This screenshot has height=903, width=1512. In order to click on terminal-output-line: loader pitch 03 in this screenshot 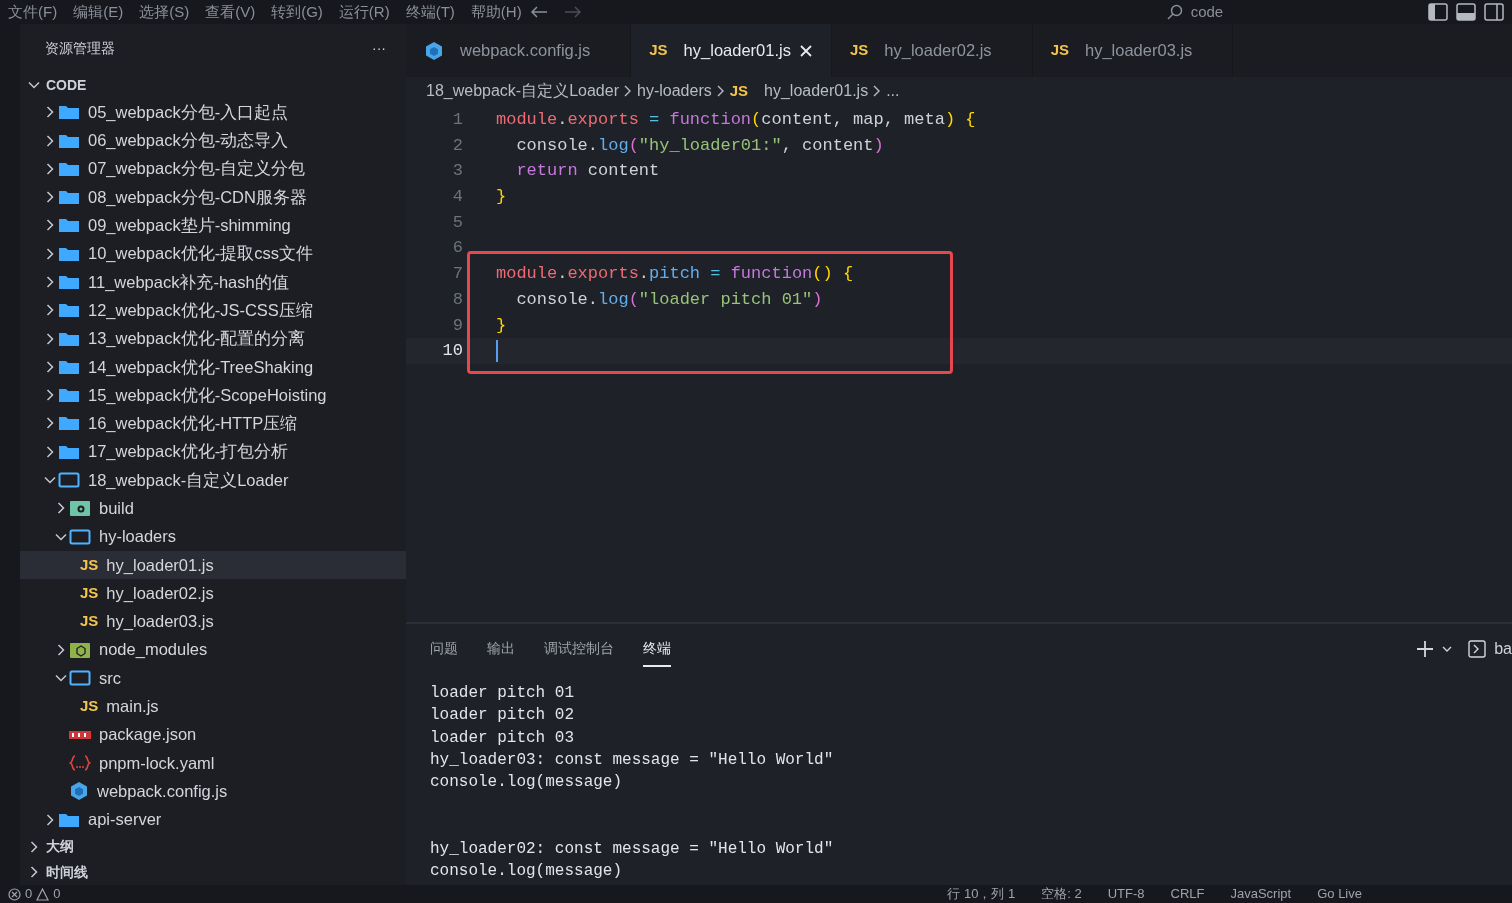, I will do `click(503, 738)`.